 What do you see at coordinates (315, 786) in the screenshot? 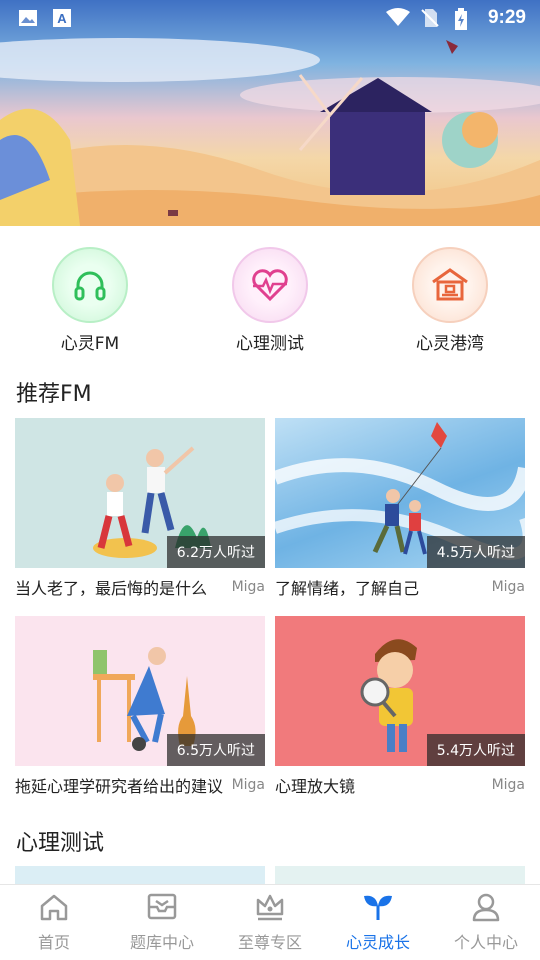
I see `fm-title: 心理放大镜` at bounding box center [315, 786].